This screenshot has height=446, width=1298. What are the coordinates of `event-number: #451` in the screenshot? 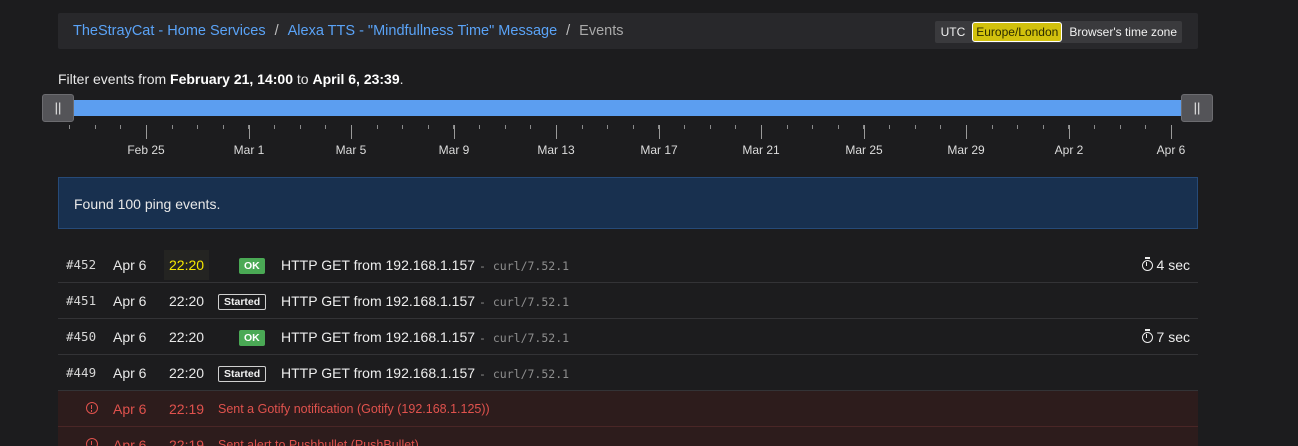 It's located at (81, 300).